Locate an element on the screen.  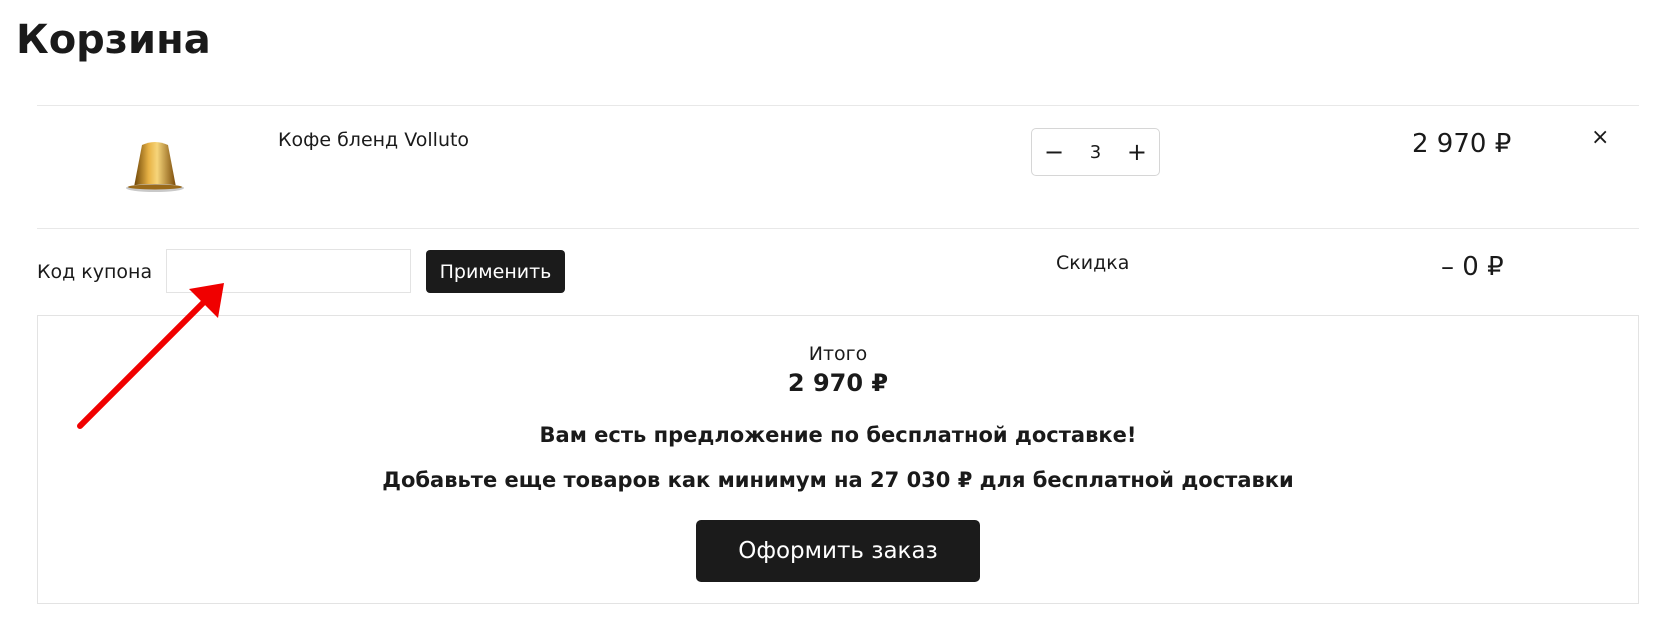
remove-item-button: × is located at coordinates (1600, 138).